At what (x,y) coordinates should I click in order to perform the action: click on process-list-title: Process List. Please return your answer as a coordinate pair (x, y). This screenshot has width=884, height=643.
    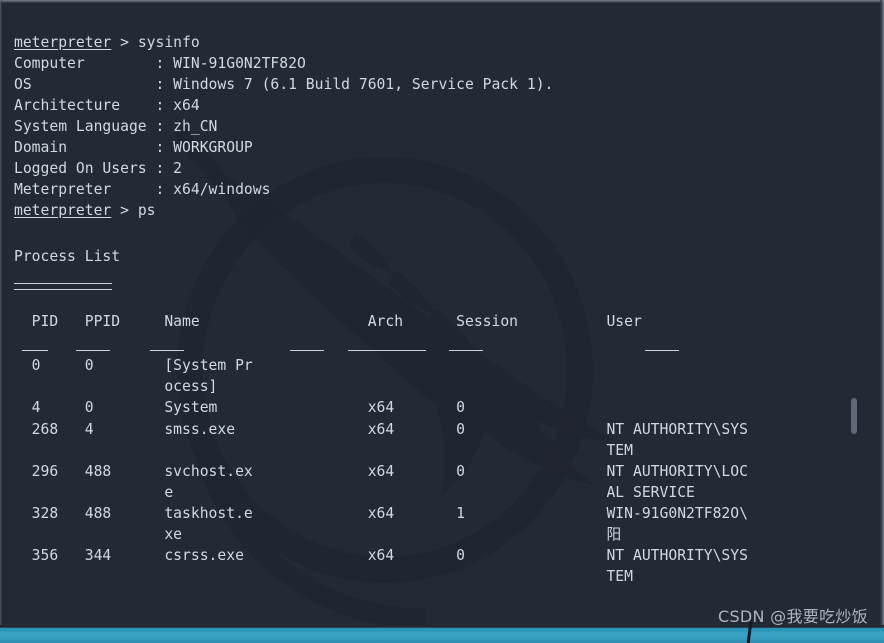
    Looking at the image, I should click on (67, 256).